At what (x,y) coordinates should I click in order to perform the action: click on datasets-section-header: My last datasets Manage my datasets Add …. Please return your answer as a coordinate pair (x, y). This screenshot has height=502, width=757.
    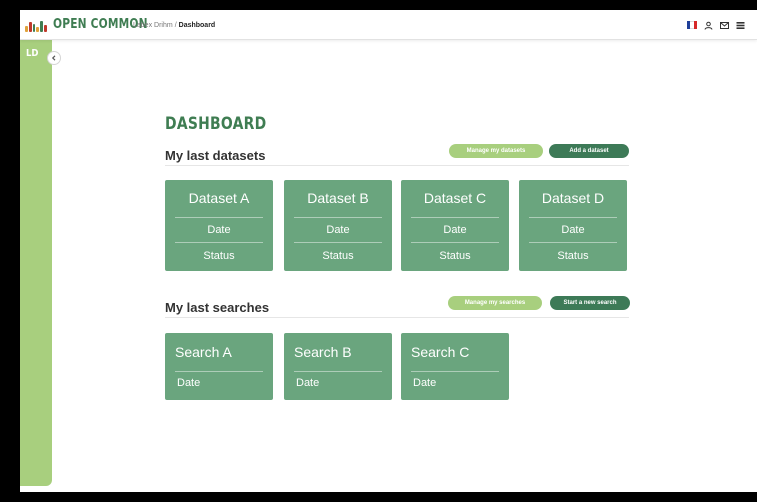
    Looking at the image, I should click on (397, 155).